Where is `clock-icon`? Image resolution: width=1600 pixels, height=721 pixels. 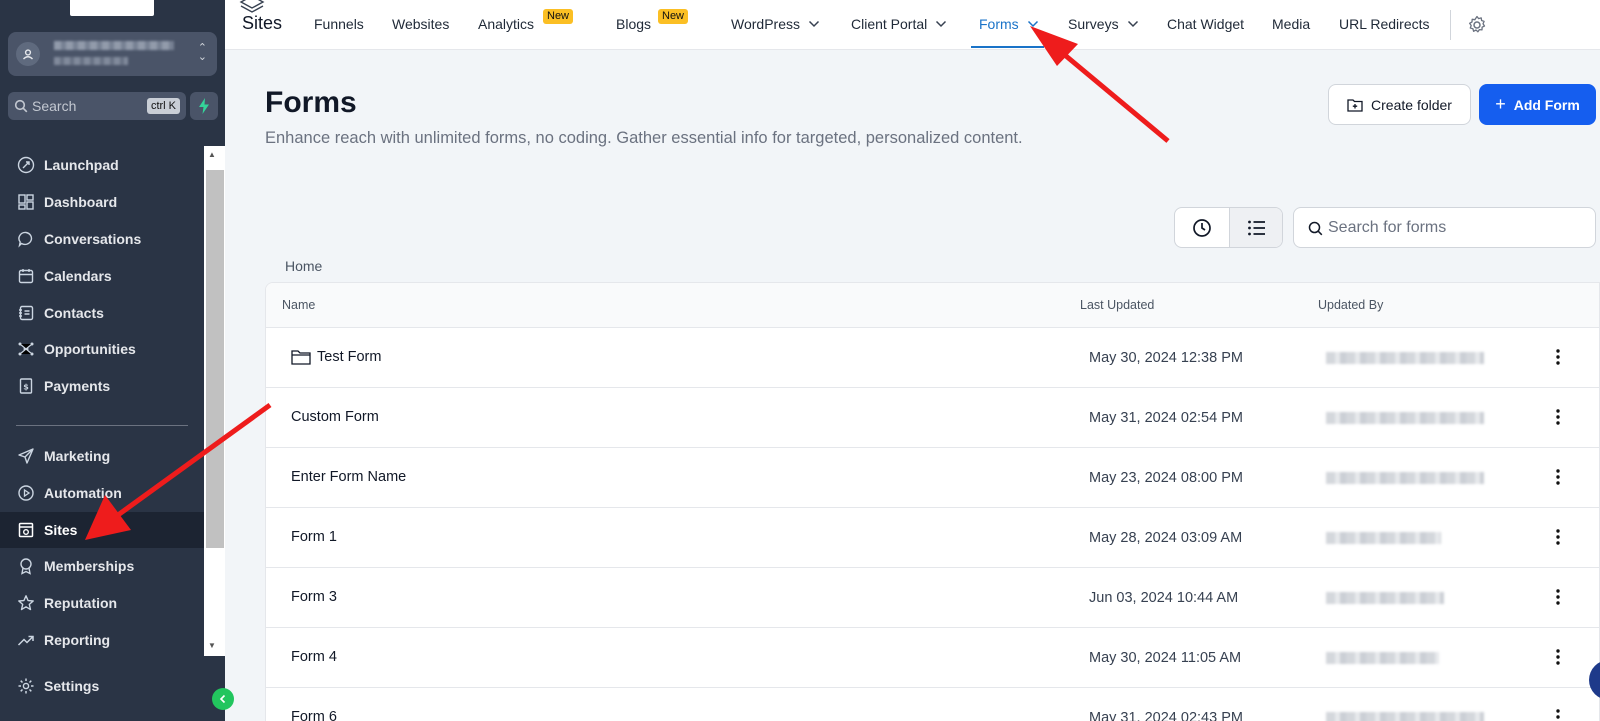
clock-icon is located at coordinates (1202, 227).